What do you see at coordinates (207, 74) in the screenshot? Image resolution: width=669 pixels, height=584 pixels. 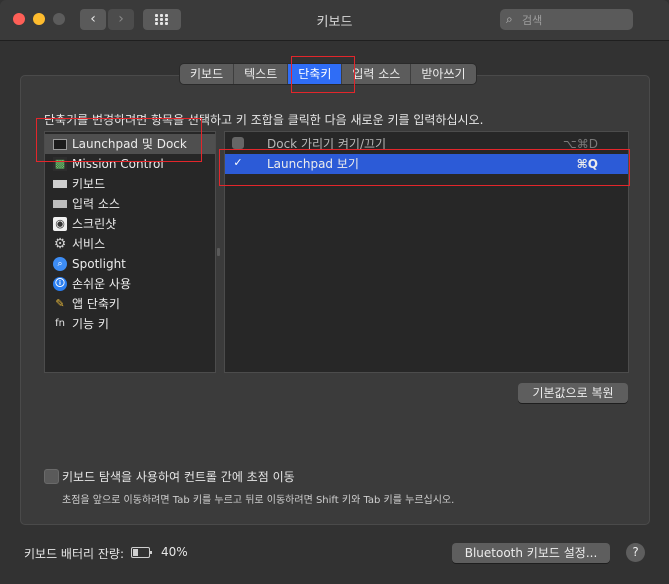 I see `tab-keyboard: 키보드` at bounding box center [207, 74].